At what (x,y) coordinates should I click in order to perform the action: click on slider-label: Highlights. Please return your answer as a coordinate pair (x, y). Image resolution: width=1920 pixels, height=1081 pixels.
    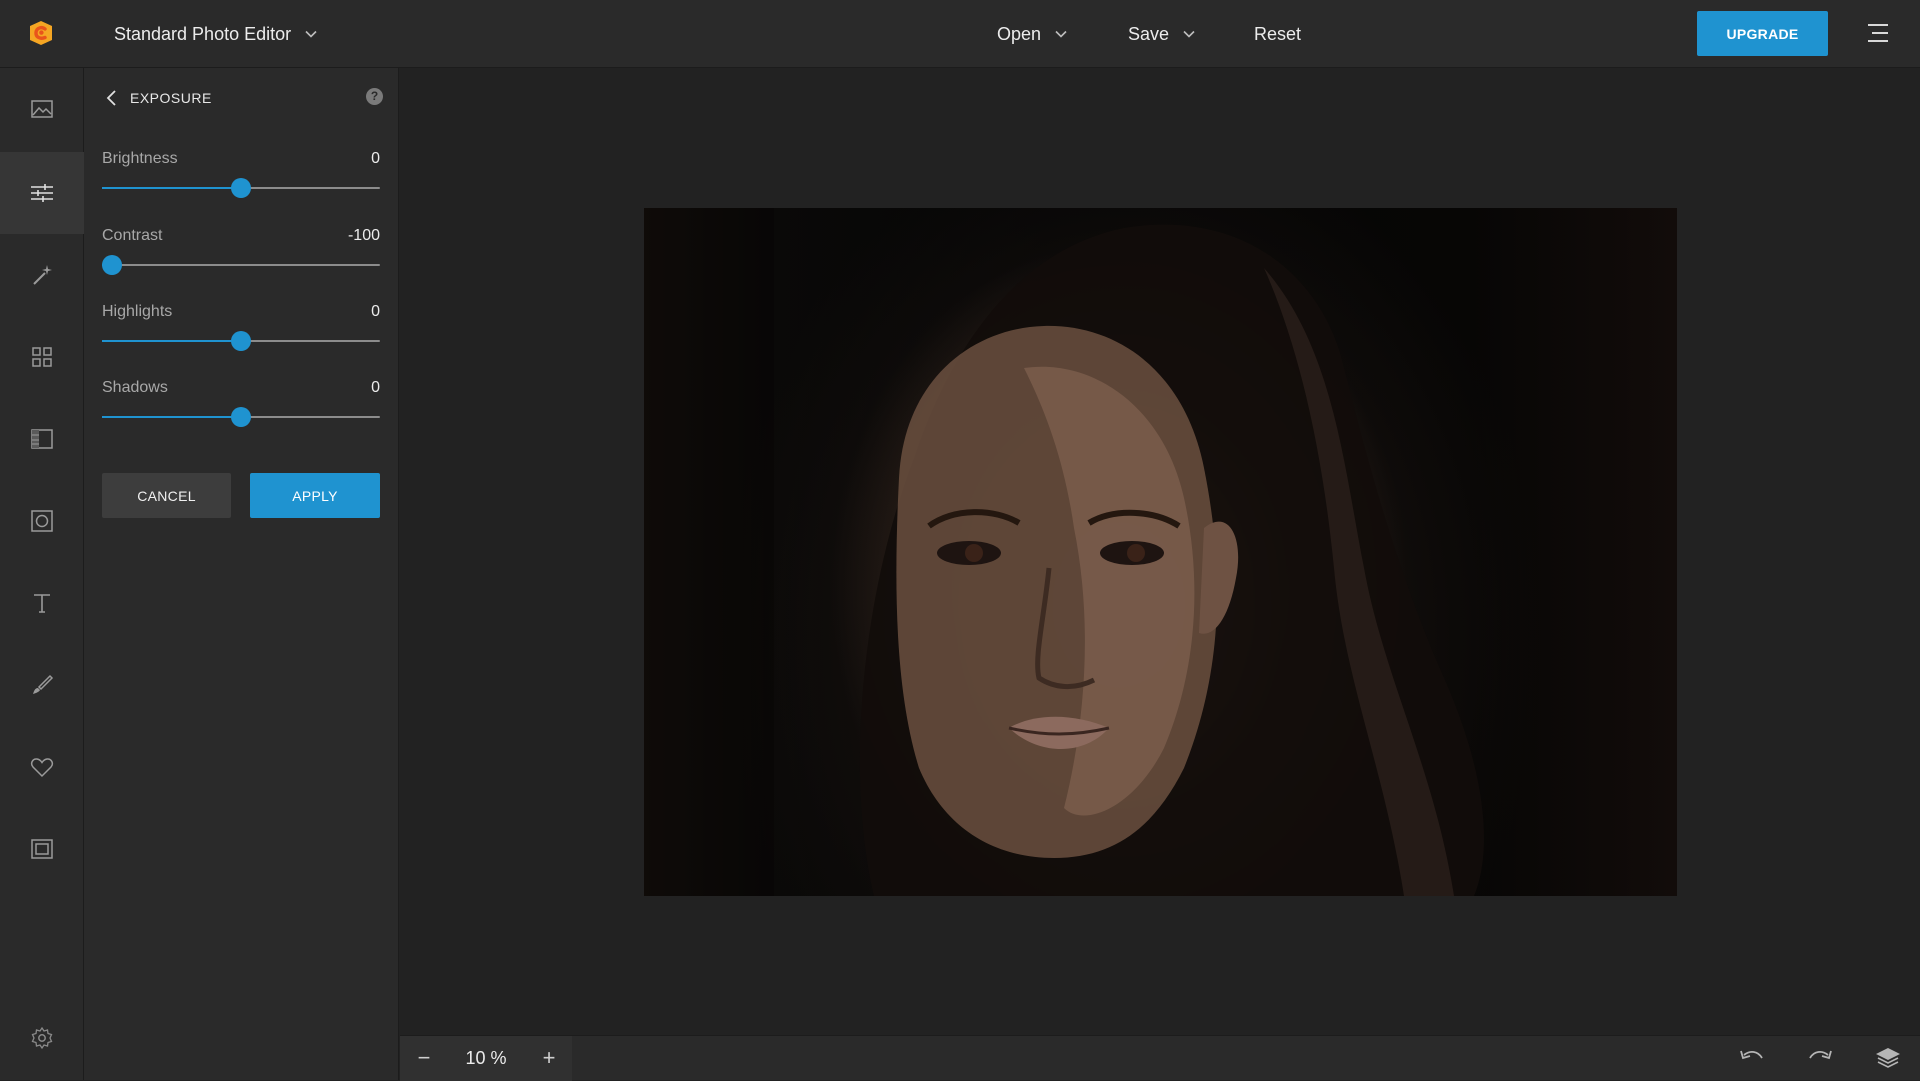
    Looking at the image, I should click on (137, 311).